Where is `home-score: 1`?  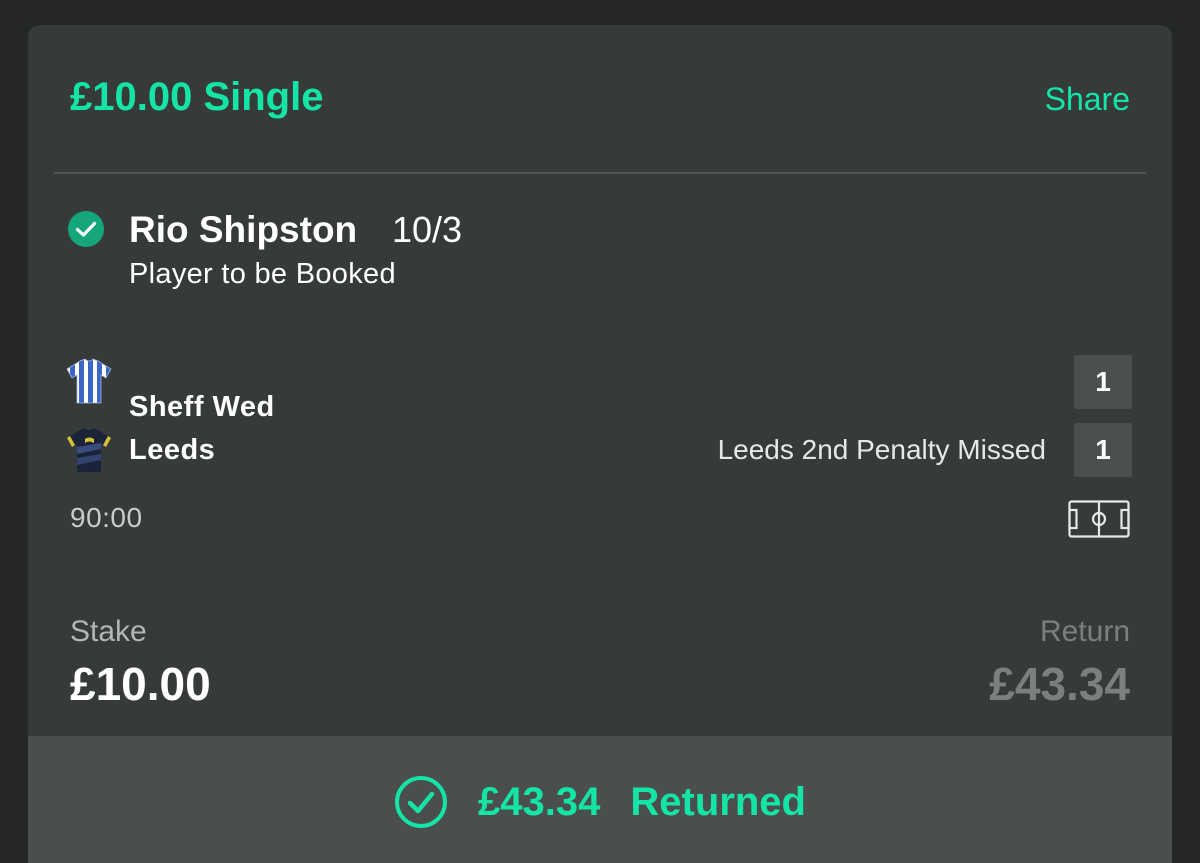
home-score: 1 is located at coordinates (1103, 382).